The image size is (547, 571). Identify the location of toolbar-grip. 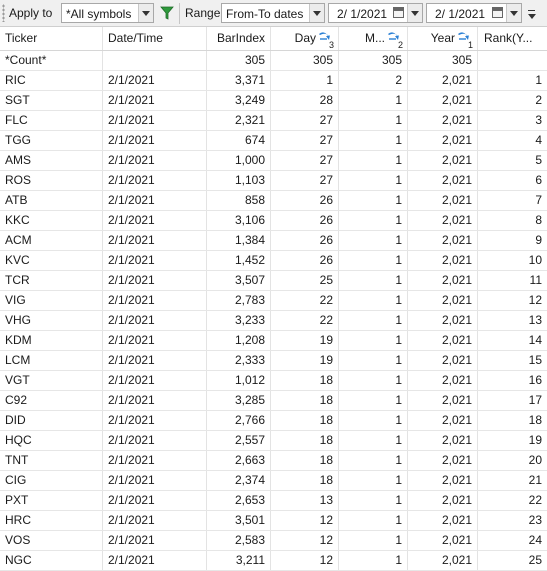
(3, 13).